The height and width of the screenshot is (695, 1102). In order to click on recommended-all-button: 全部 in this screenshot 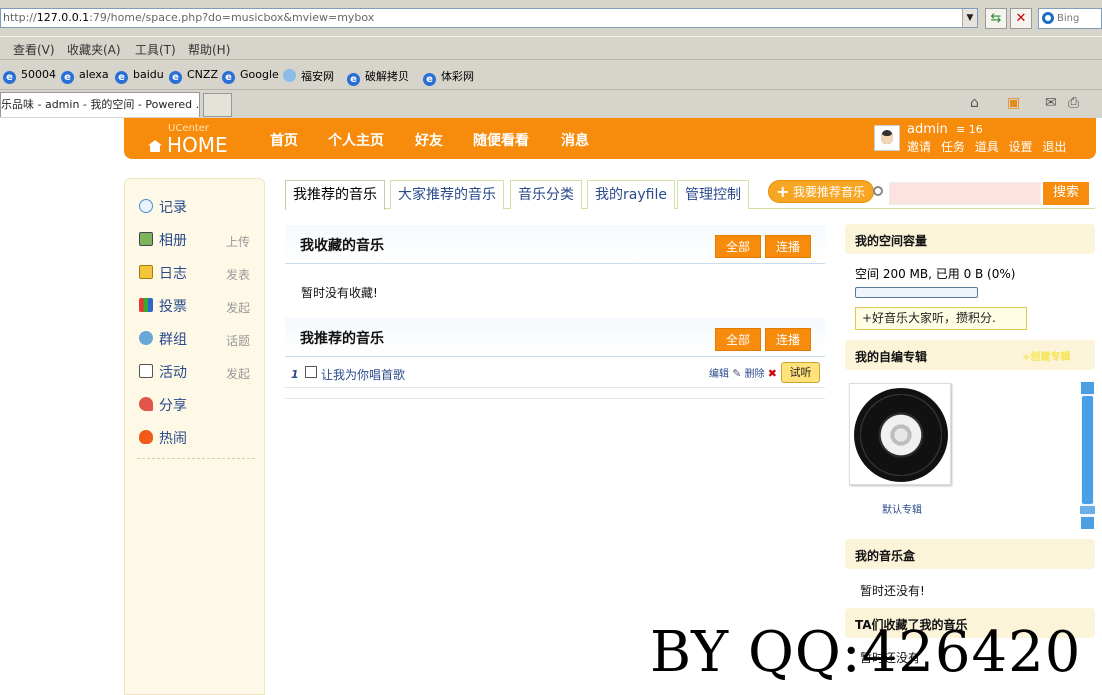, I will do `click(738, 339)`.